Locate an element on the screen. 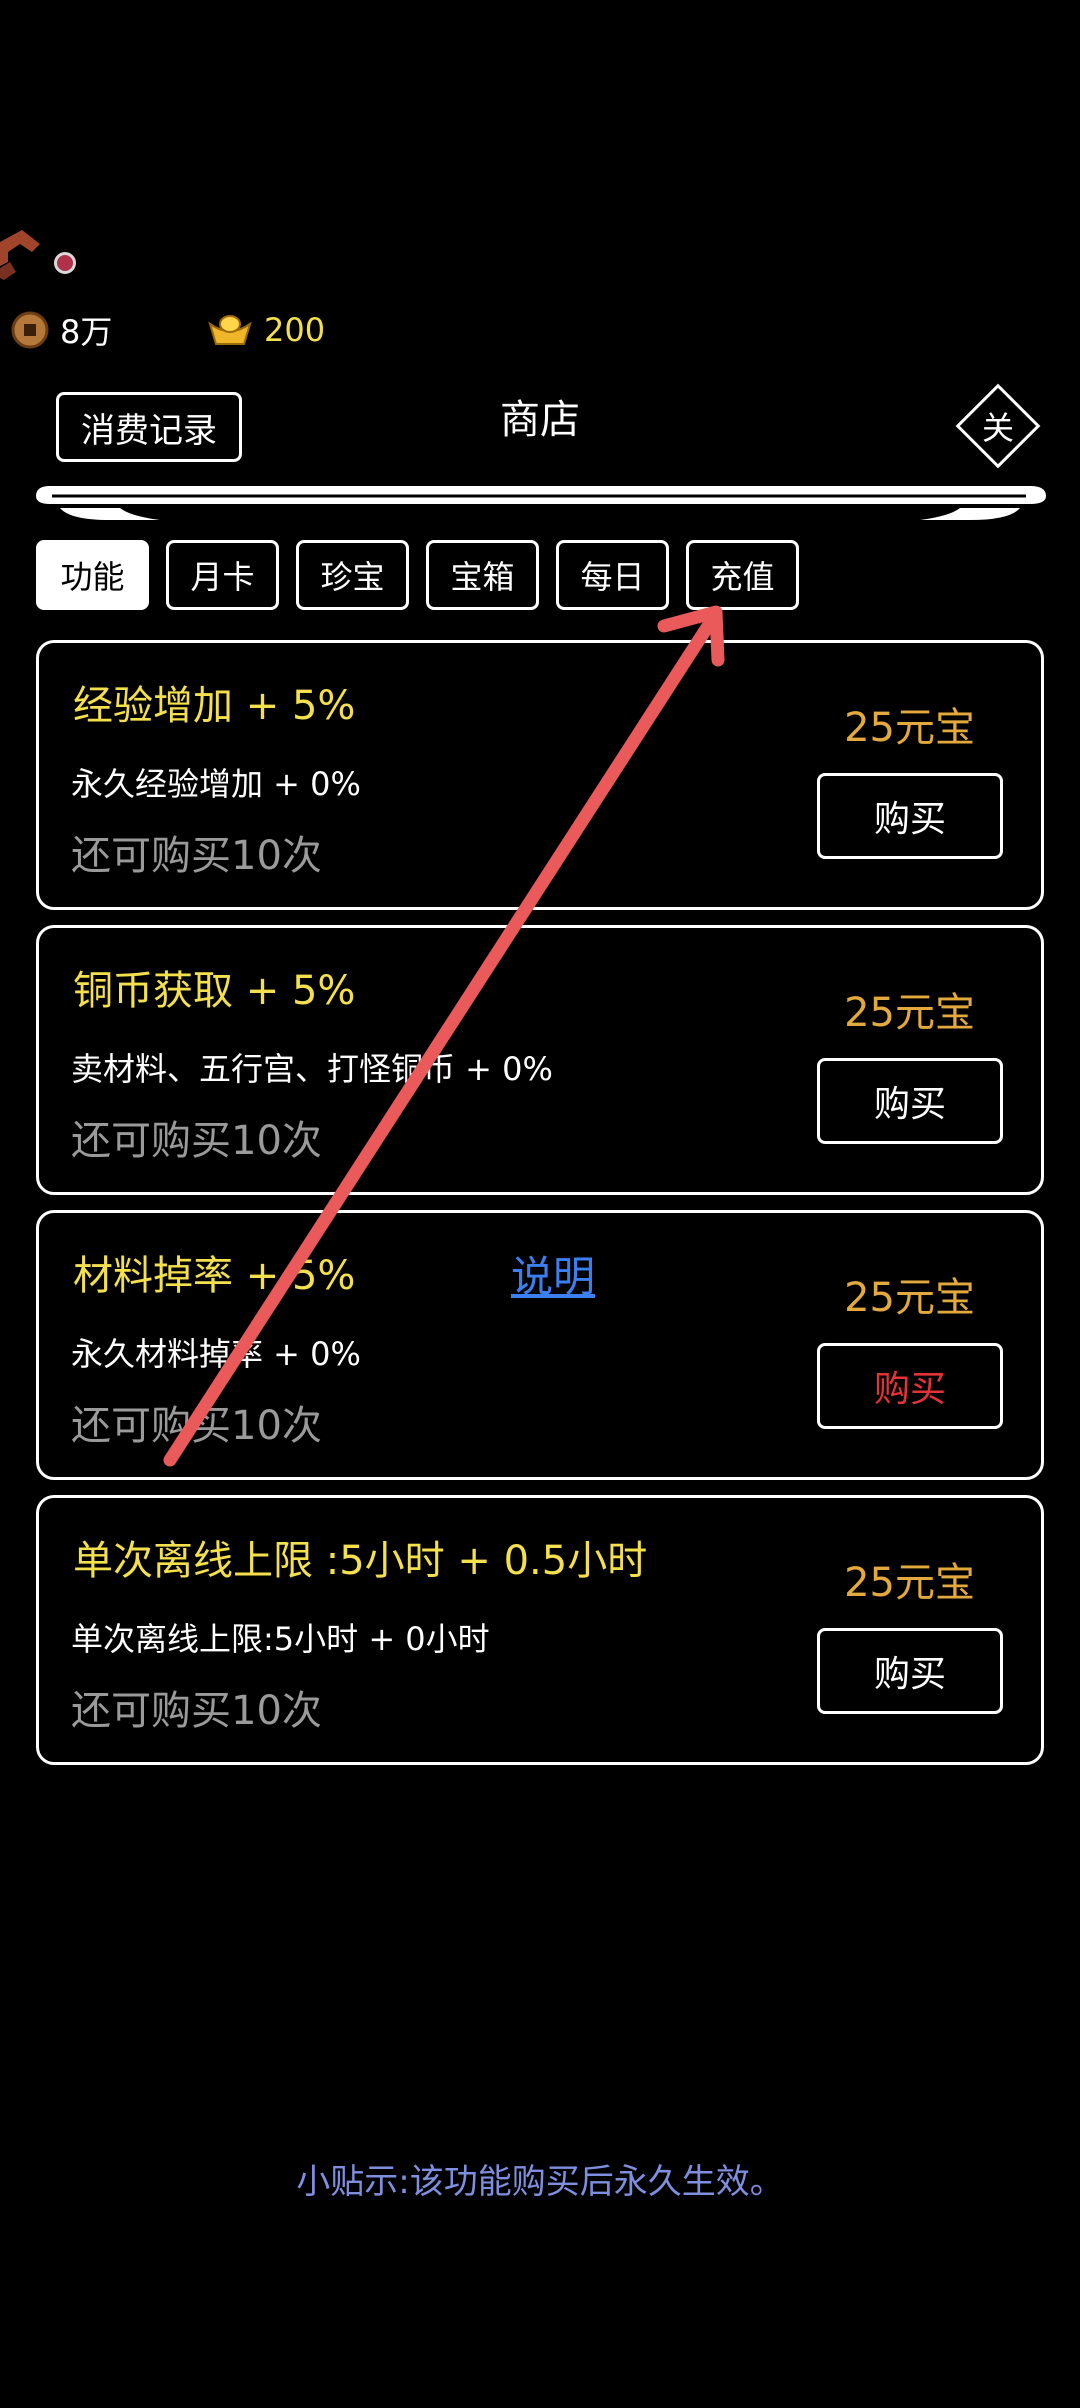 The width and height of the screenshot is (1080, 2408). copper-coin-icon is located at coordinates (30, 330).